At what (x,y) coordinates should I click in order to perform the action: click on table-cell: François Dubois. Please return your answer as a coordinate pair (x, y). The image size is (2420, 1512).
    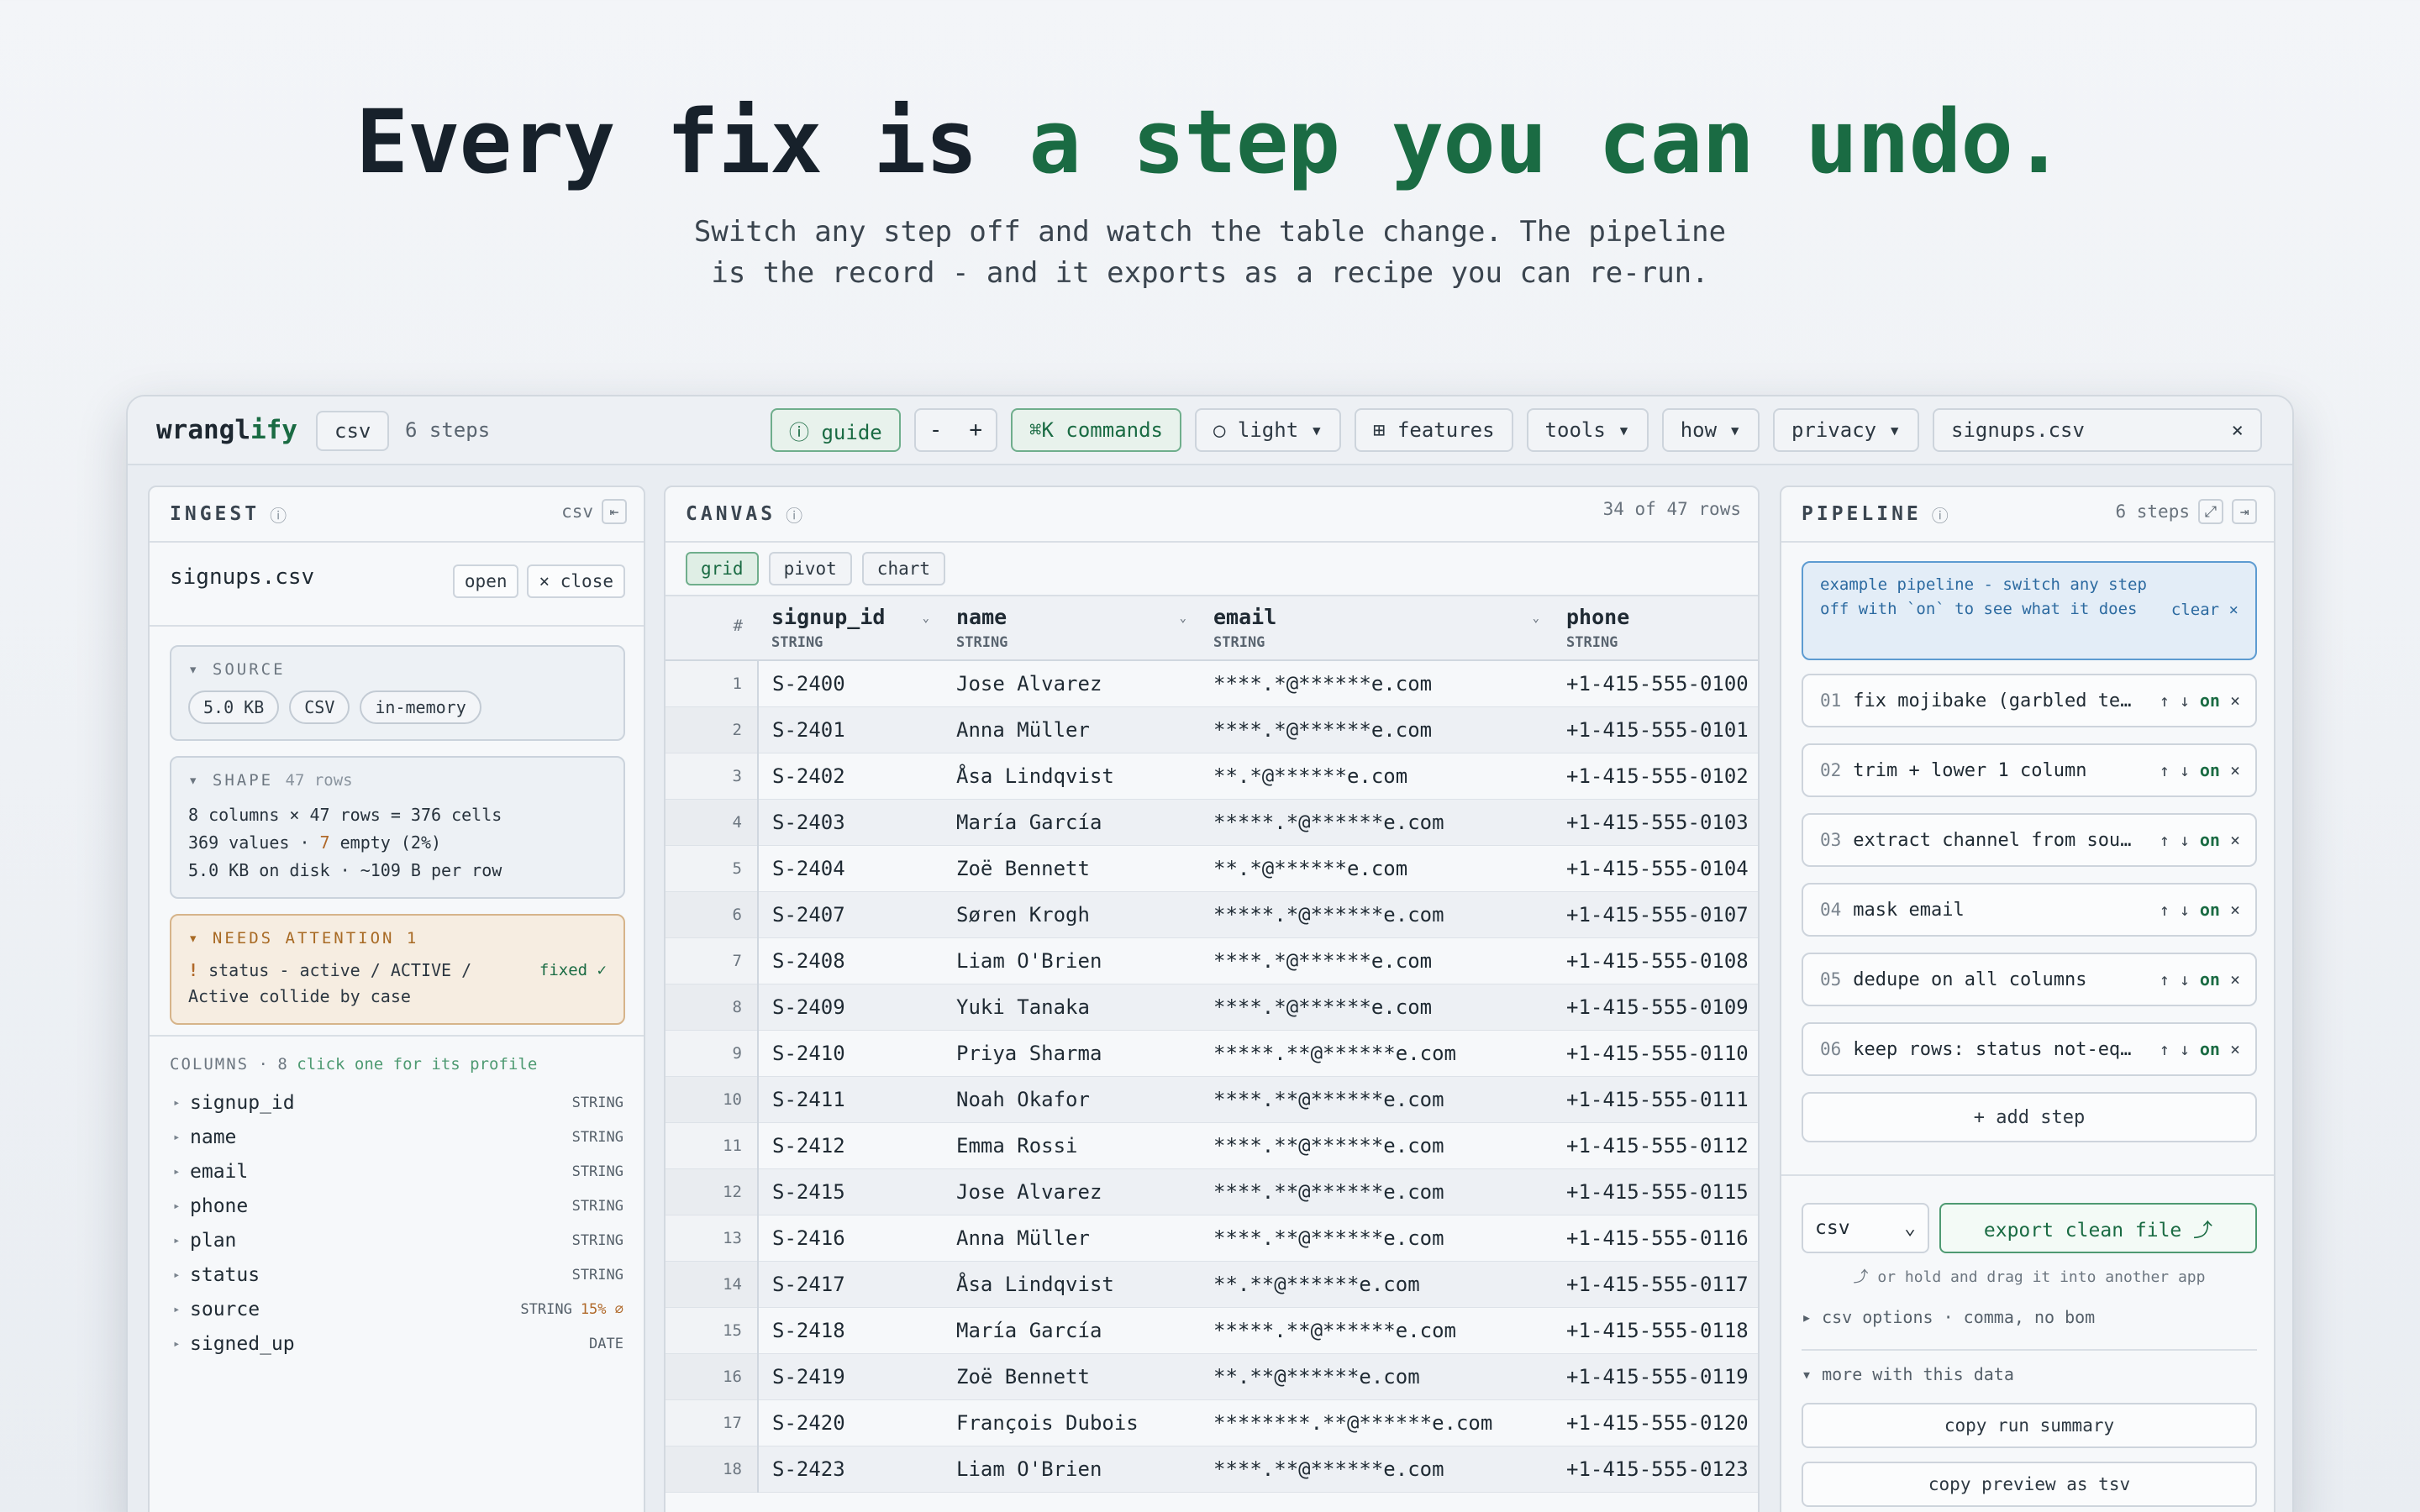
    Looking at the image, I should click on (1072, 1422).